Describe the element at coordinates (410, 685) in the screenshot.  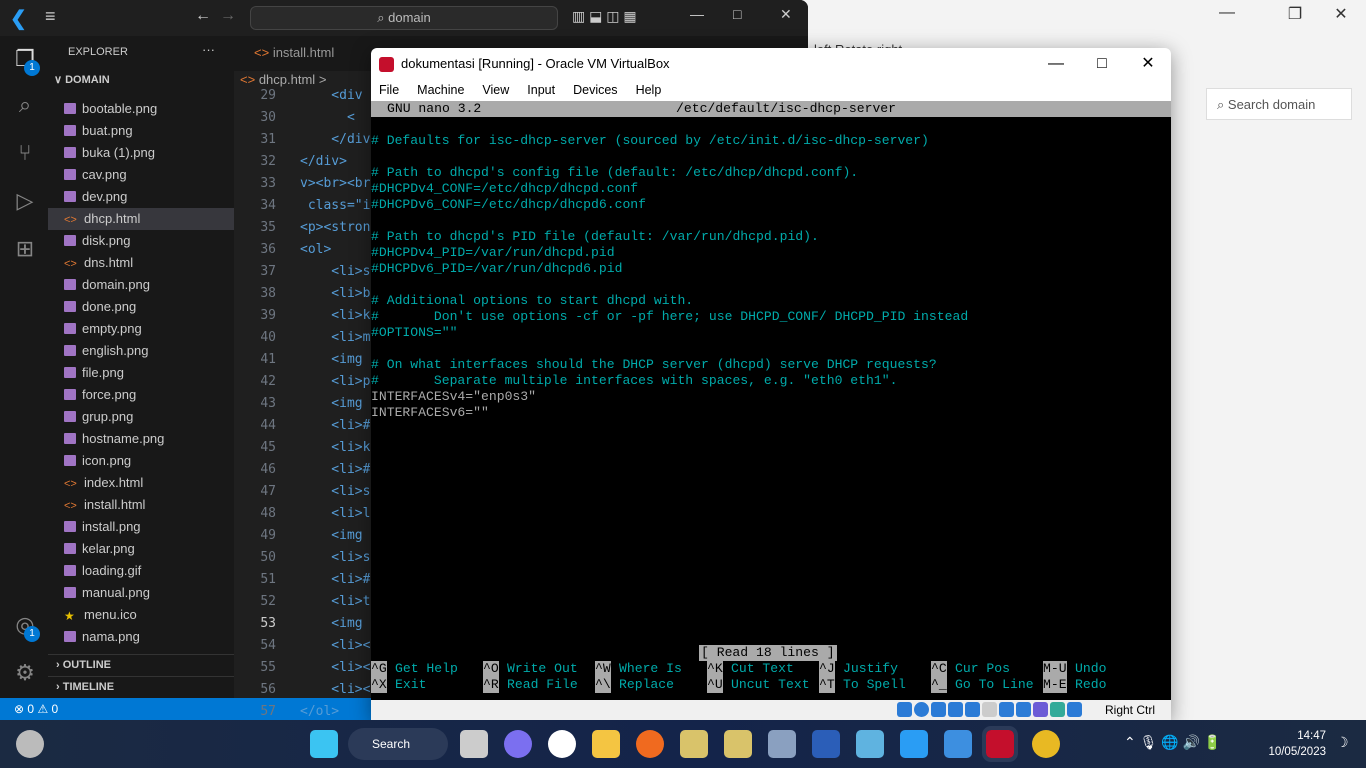
I see `shortcut-label: Exit` at that location.